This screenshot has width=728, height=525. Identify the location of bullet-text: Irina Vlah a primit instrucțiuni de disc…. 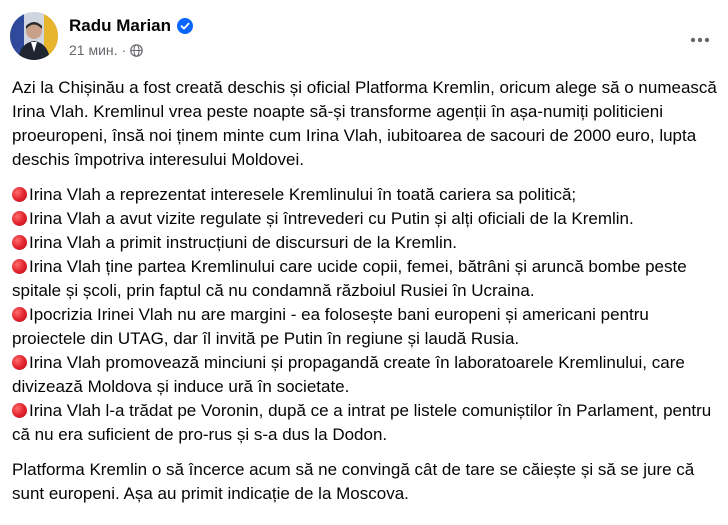
(243, 242).